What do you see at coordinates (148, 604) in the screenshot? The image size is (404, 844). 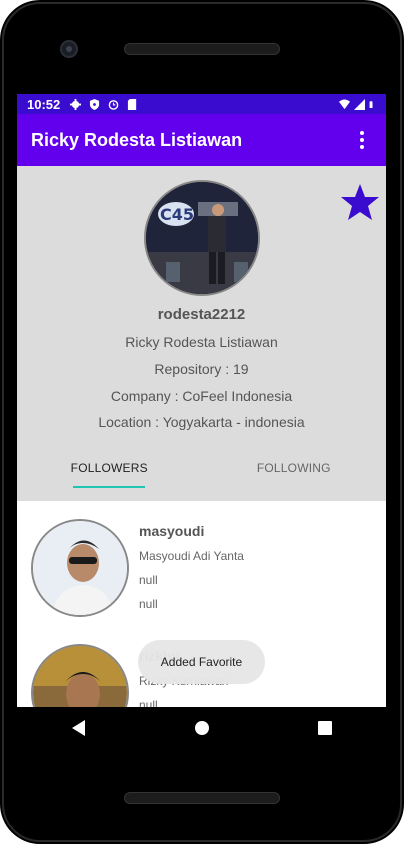 I see `follower-location: null` at bounding box center [148, 604].